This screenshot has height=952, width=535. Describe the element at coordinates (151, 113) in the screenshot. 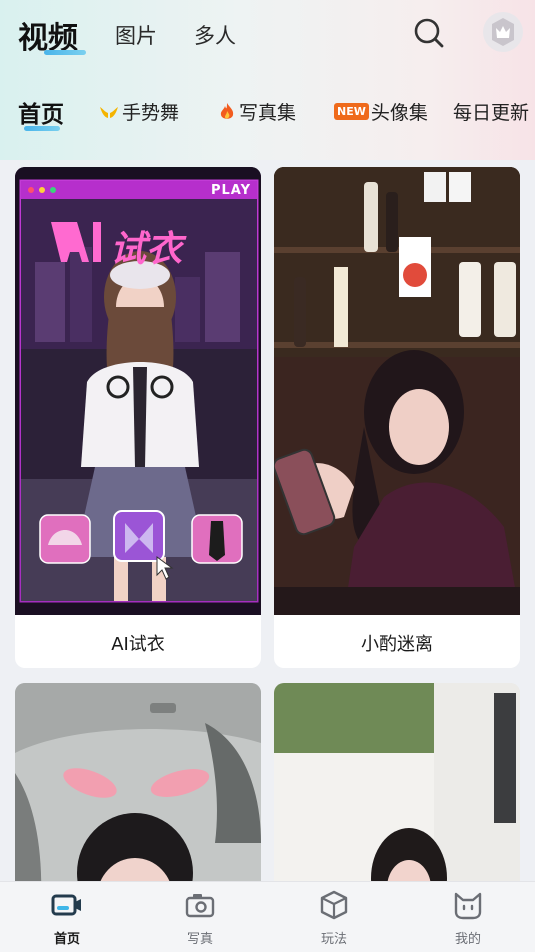

I see `category-tab-gesture-dance-label: 手势舞` at that location.